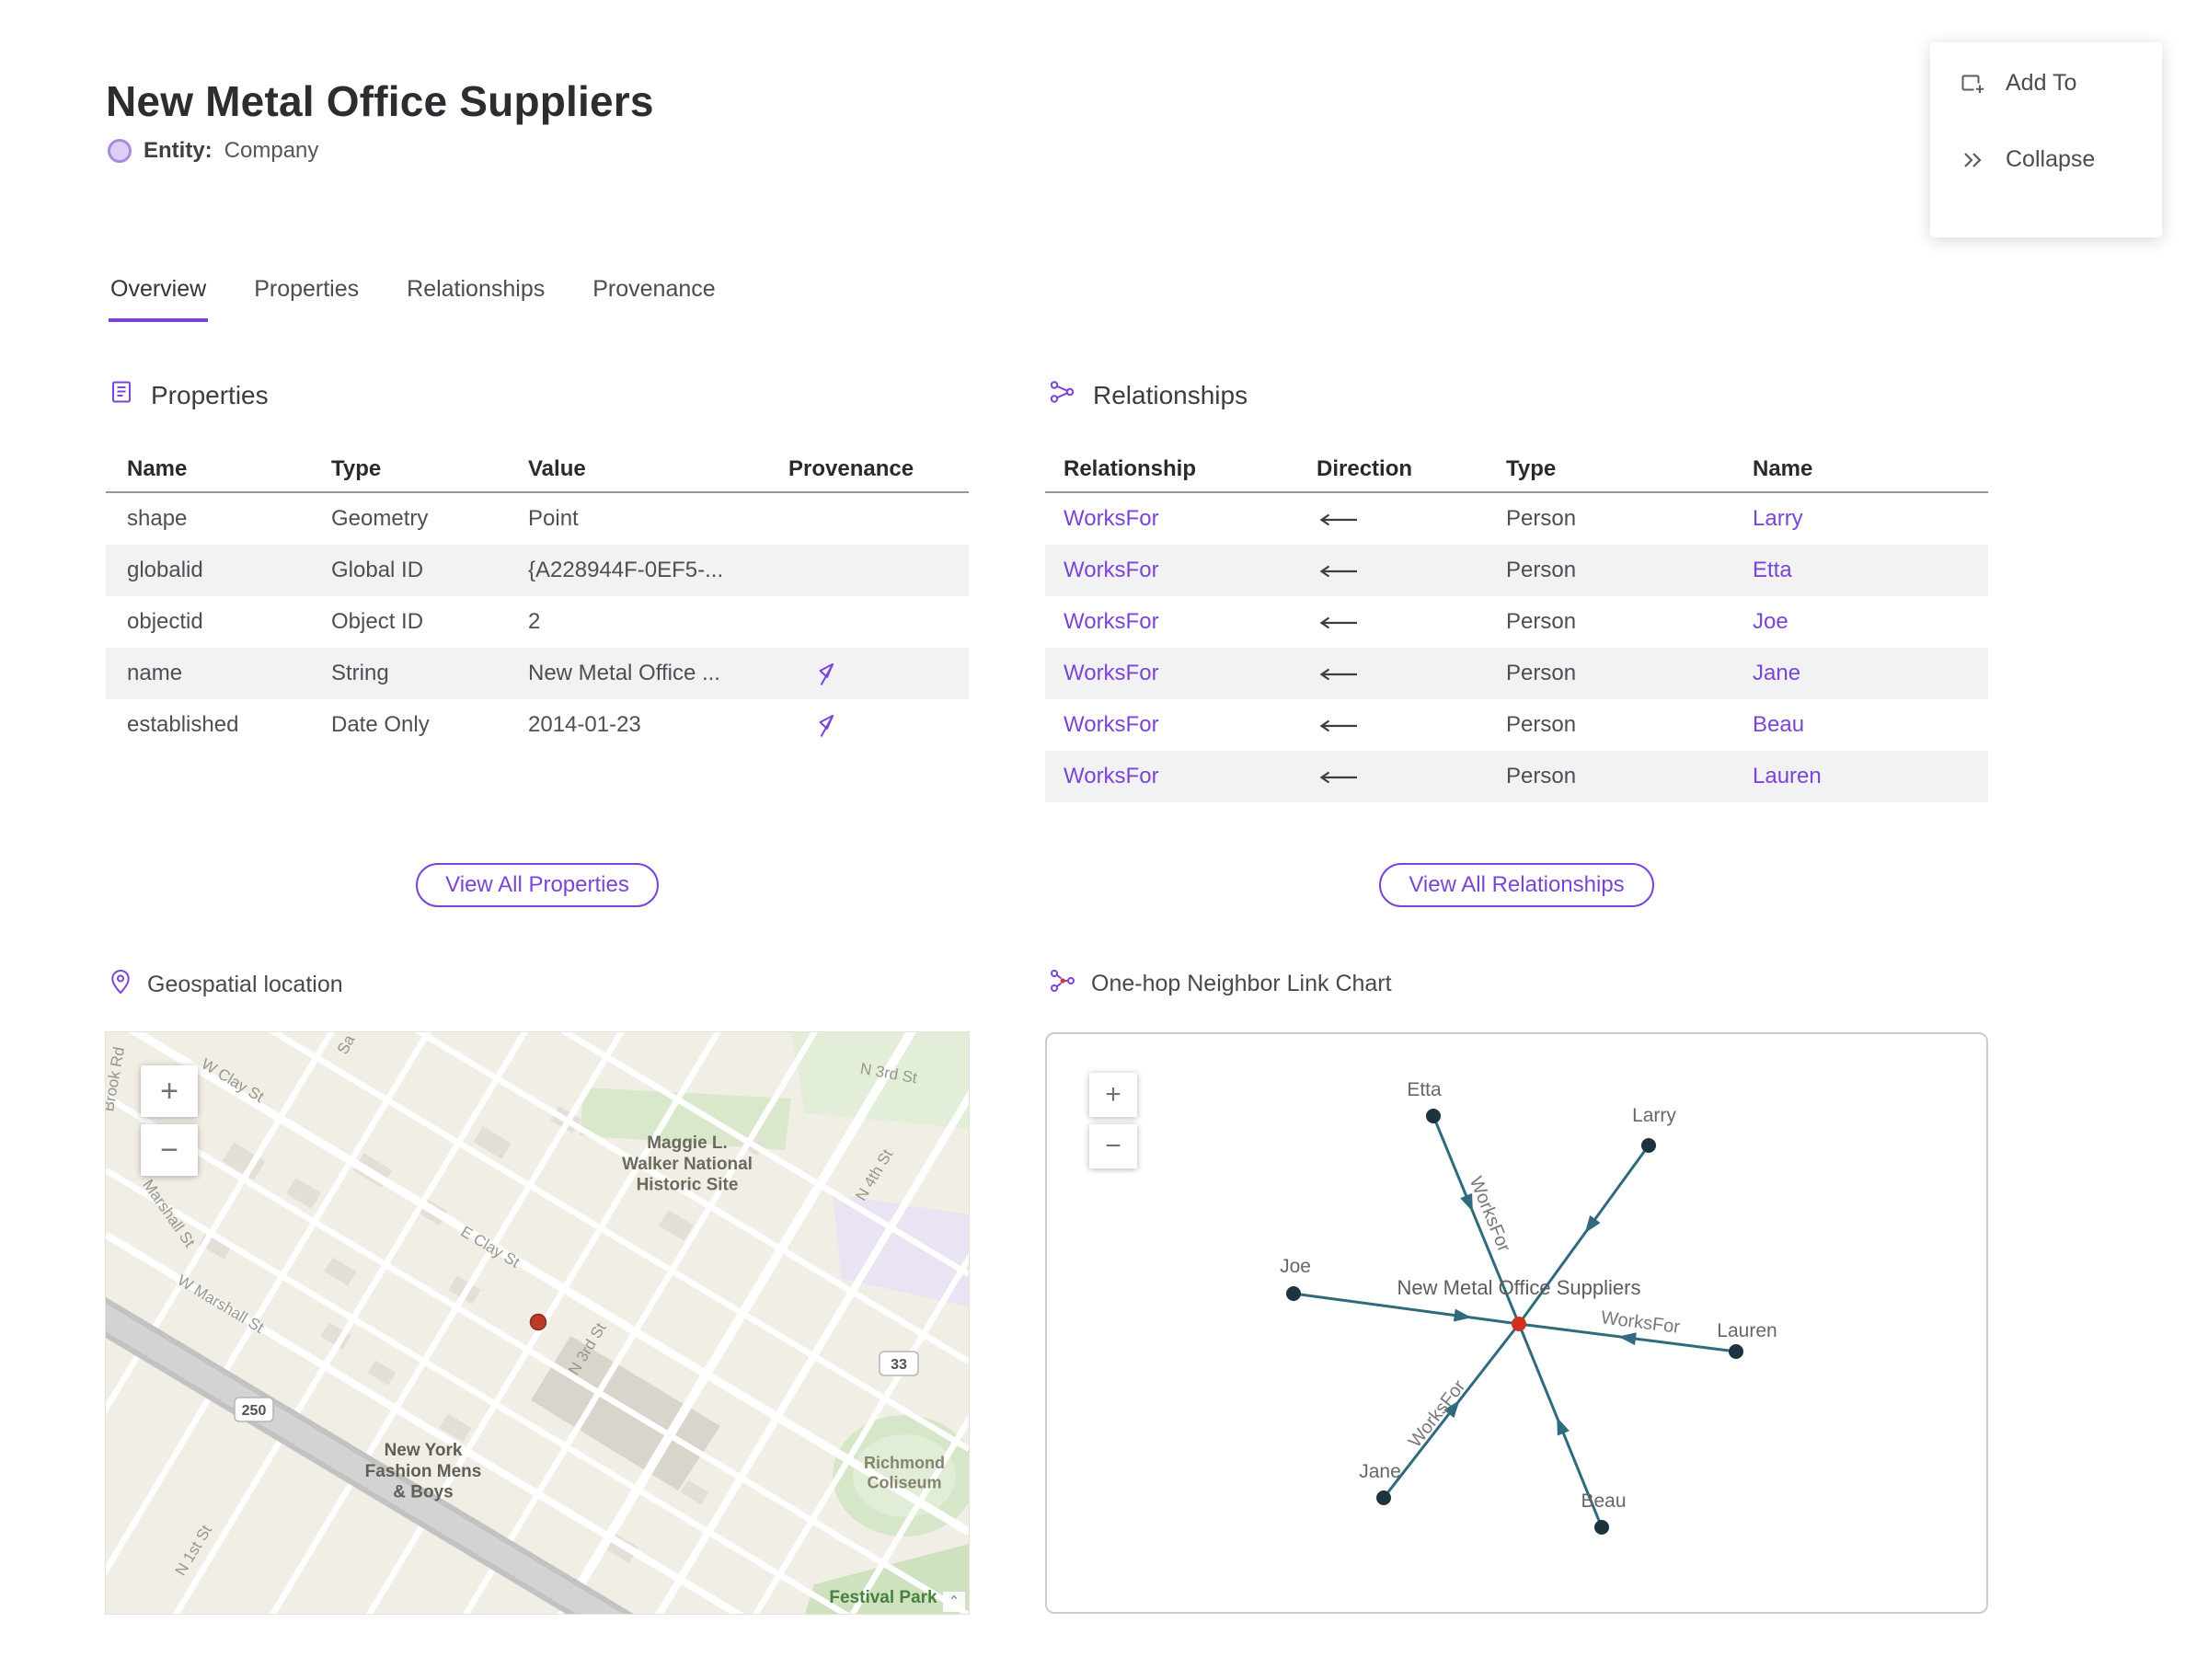 This screenshot has width=2208, height=1680. Describe the element at coordinates (2046, 139) in the screenshot. I see `context-menu: Add To Collapse` at that location.